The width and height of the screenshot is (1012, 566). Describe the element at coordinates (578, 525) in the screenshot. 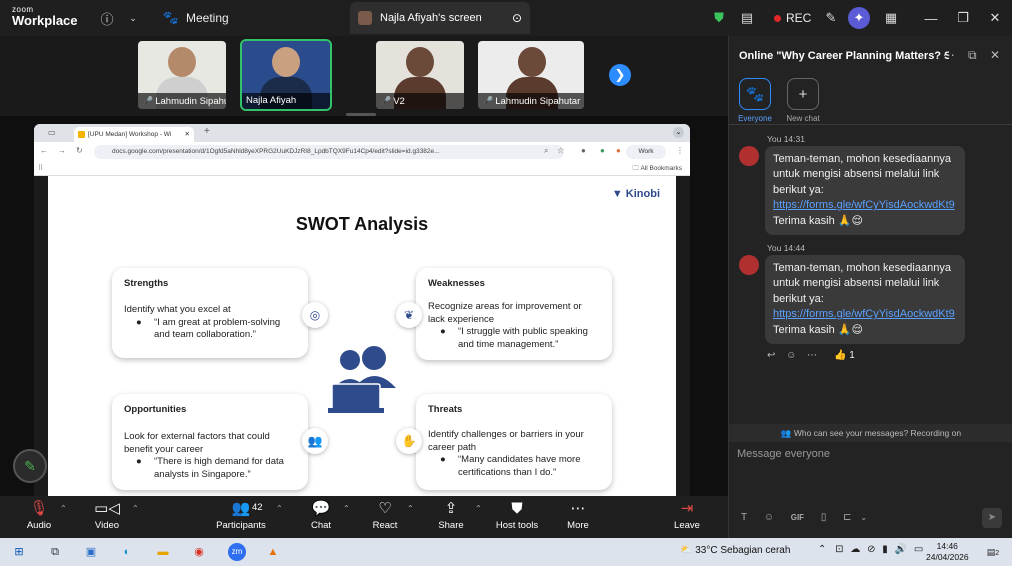

I see `more-label: More` at that location.